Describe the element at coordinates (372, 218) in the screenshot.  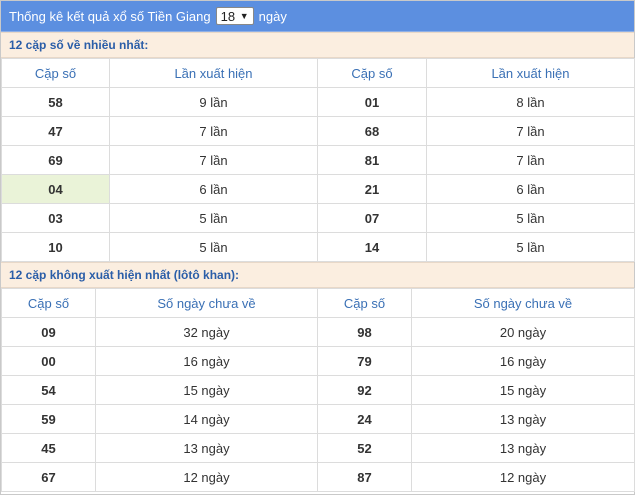
I see `pair-number: 07` at that location.